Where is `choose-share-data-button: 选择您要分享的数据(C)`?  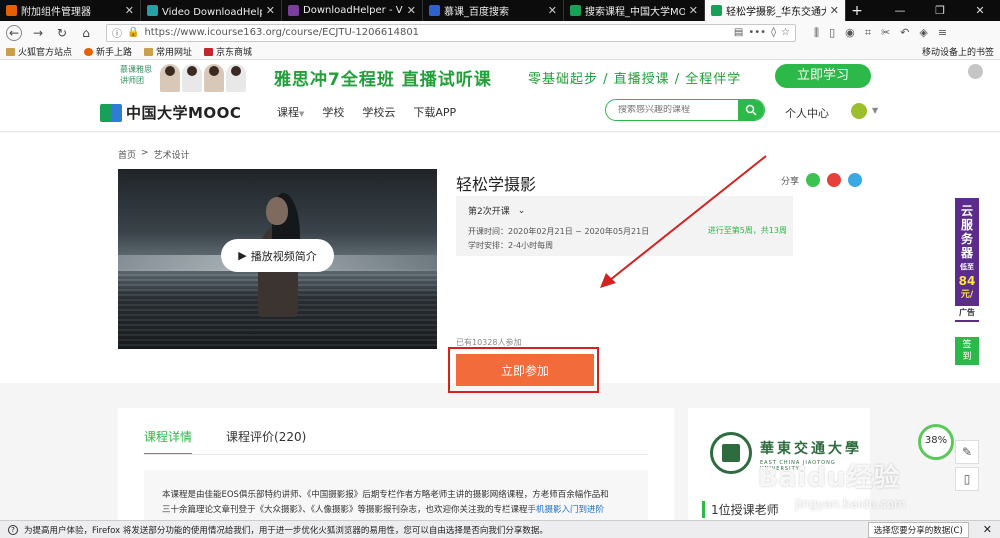
choose-share-data-button: 选择您要分享的数据(C) is located at coordinates (918, 529).